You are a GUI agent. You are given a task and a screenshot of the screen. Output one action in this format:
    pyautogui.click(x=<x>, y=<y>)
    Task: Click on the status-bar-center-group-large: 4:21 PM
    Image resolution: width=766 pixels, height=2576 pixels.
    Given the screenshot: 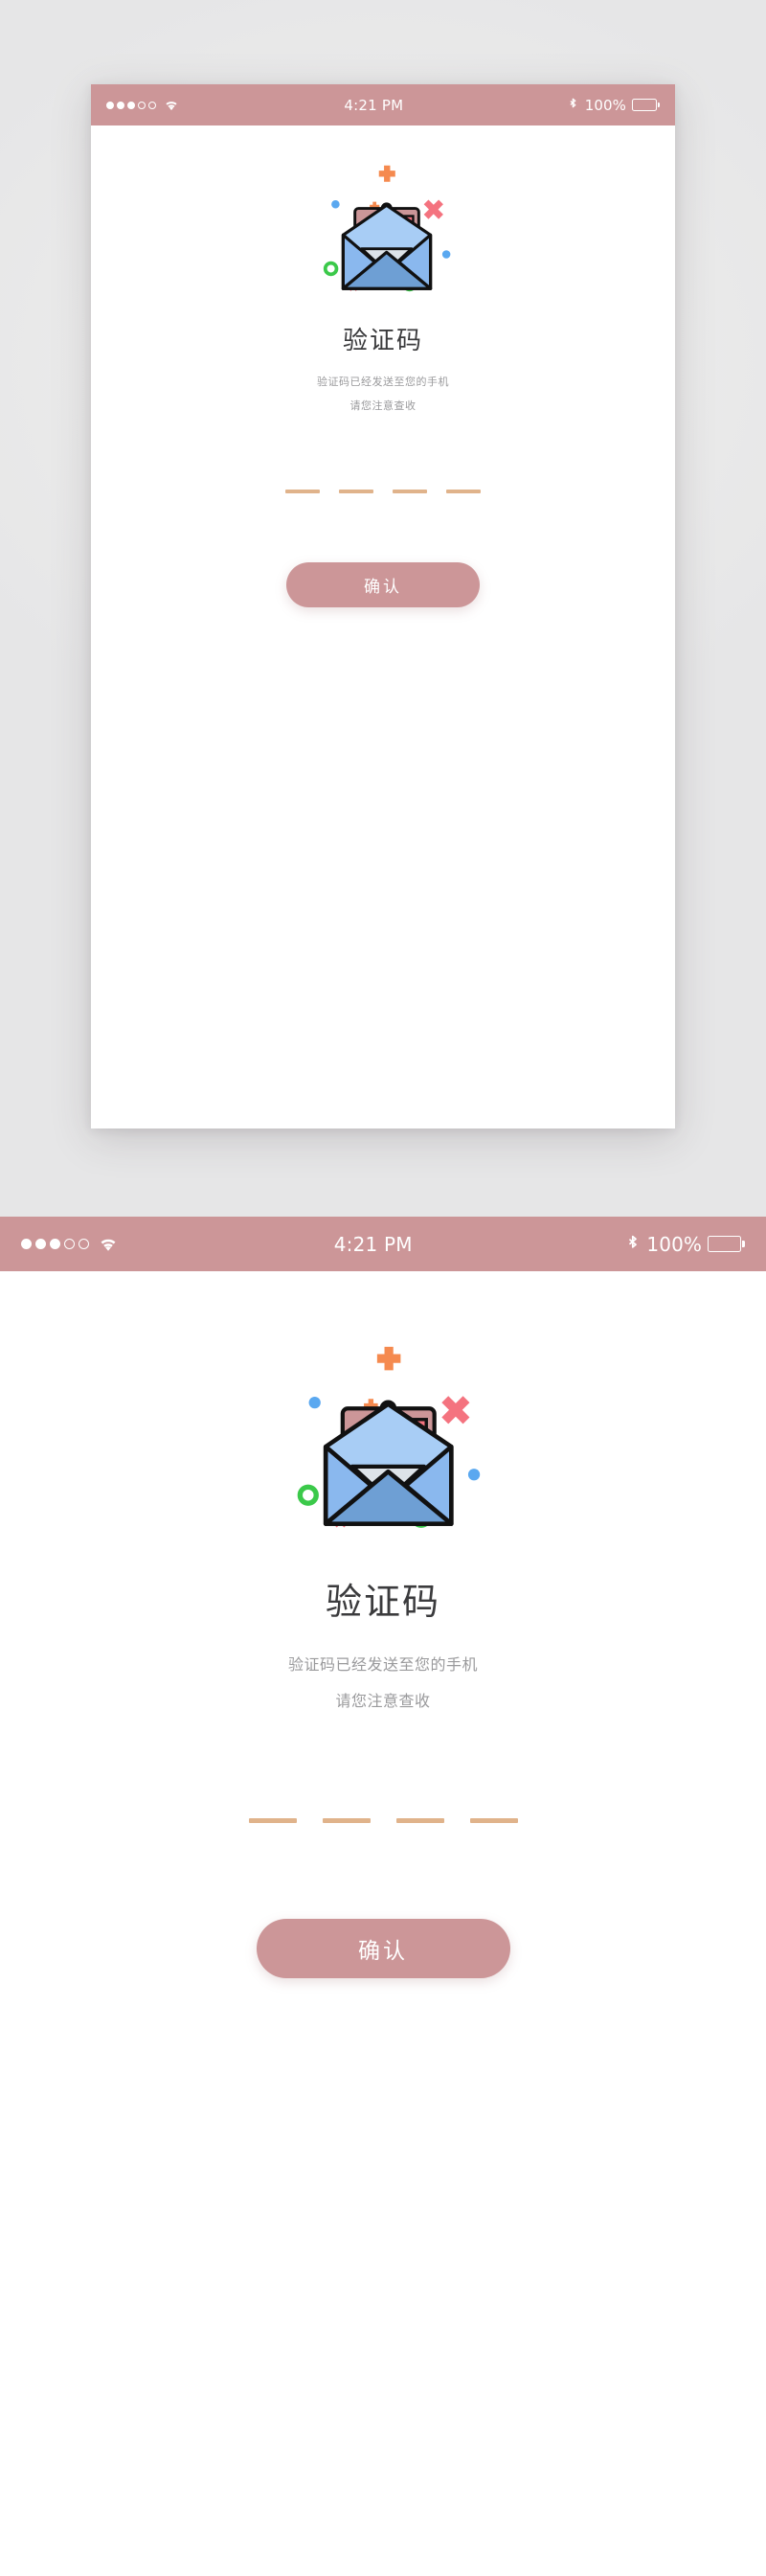 What is the action you would take?
    pyautogui.click(x=373, y=1244)
    